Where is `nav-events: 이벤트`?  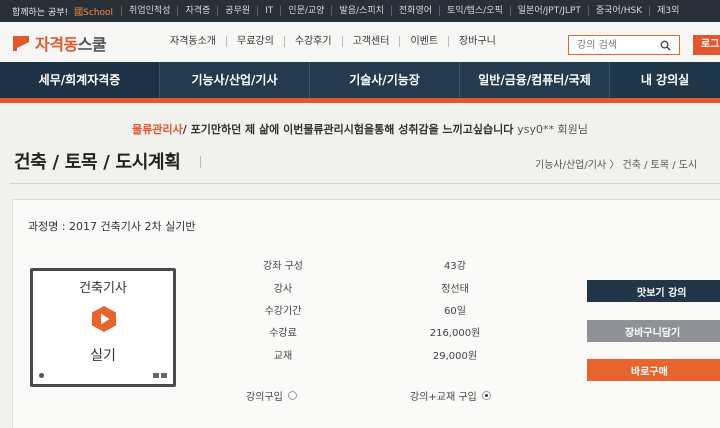 nav-events: 이벤트 is located at coordinates (423, 41).